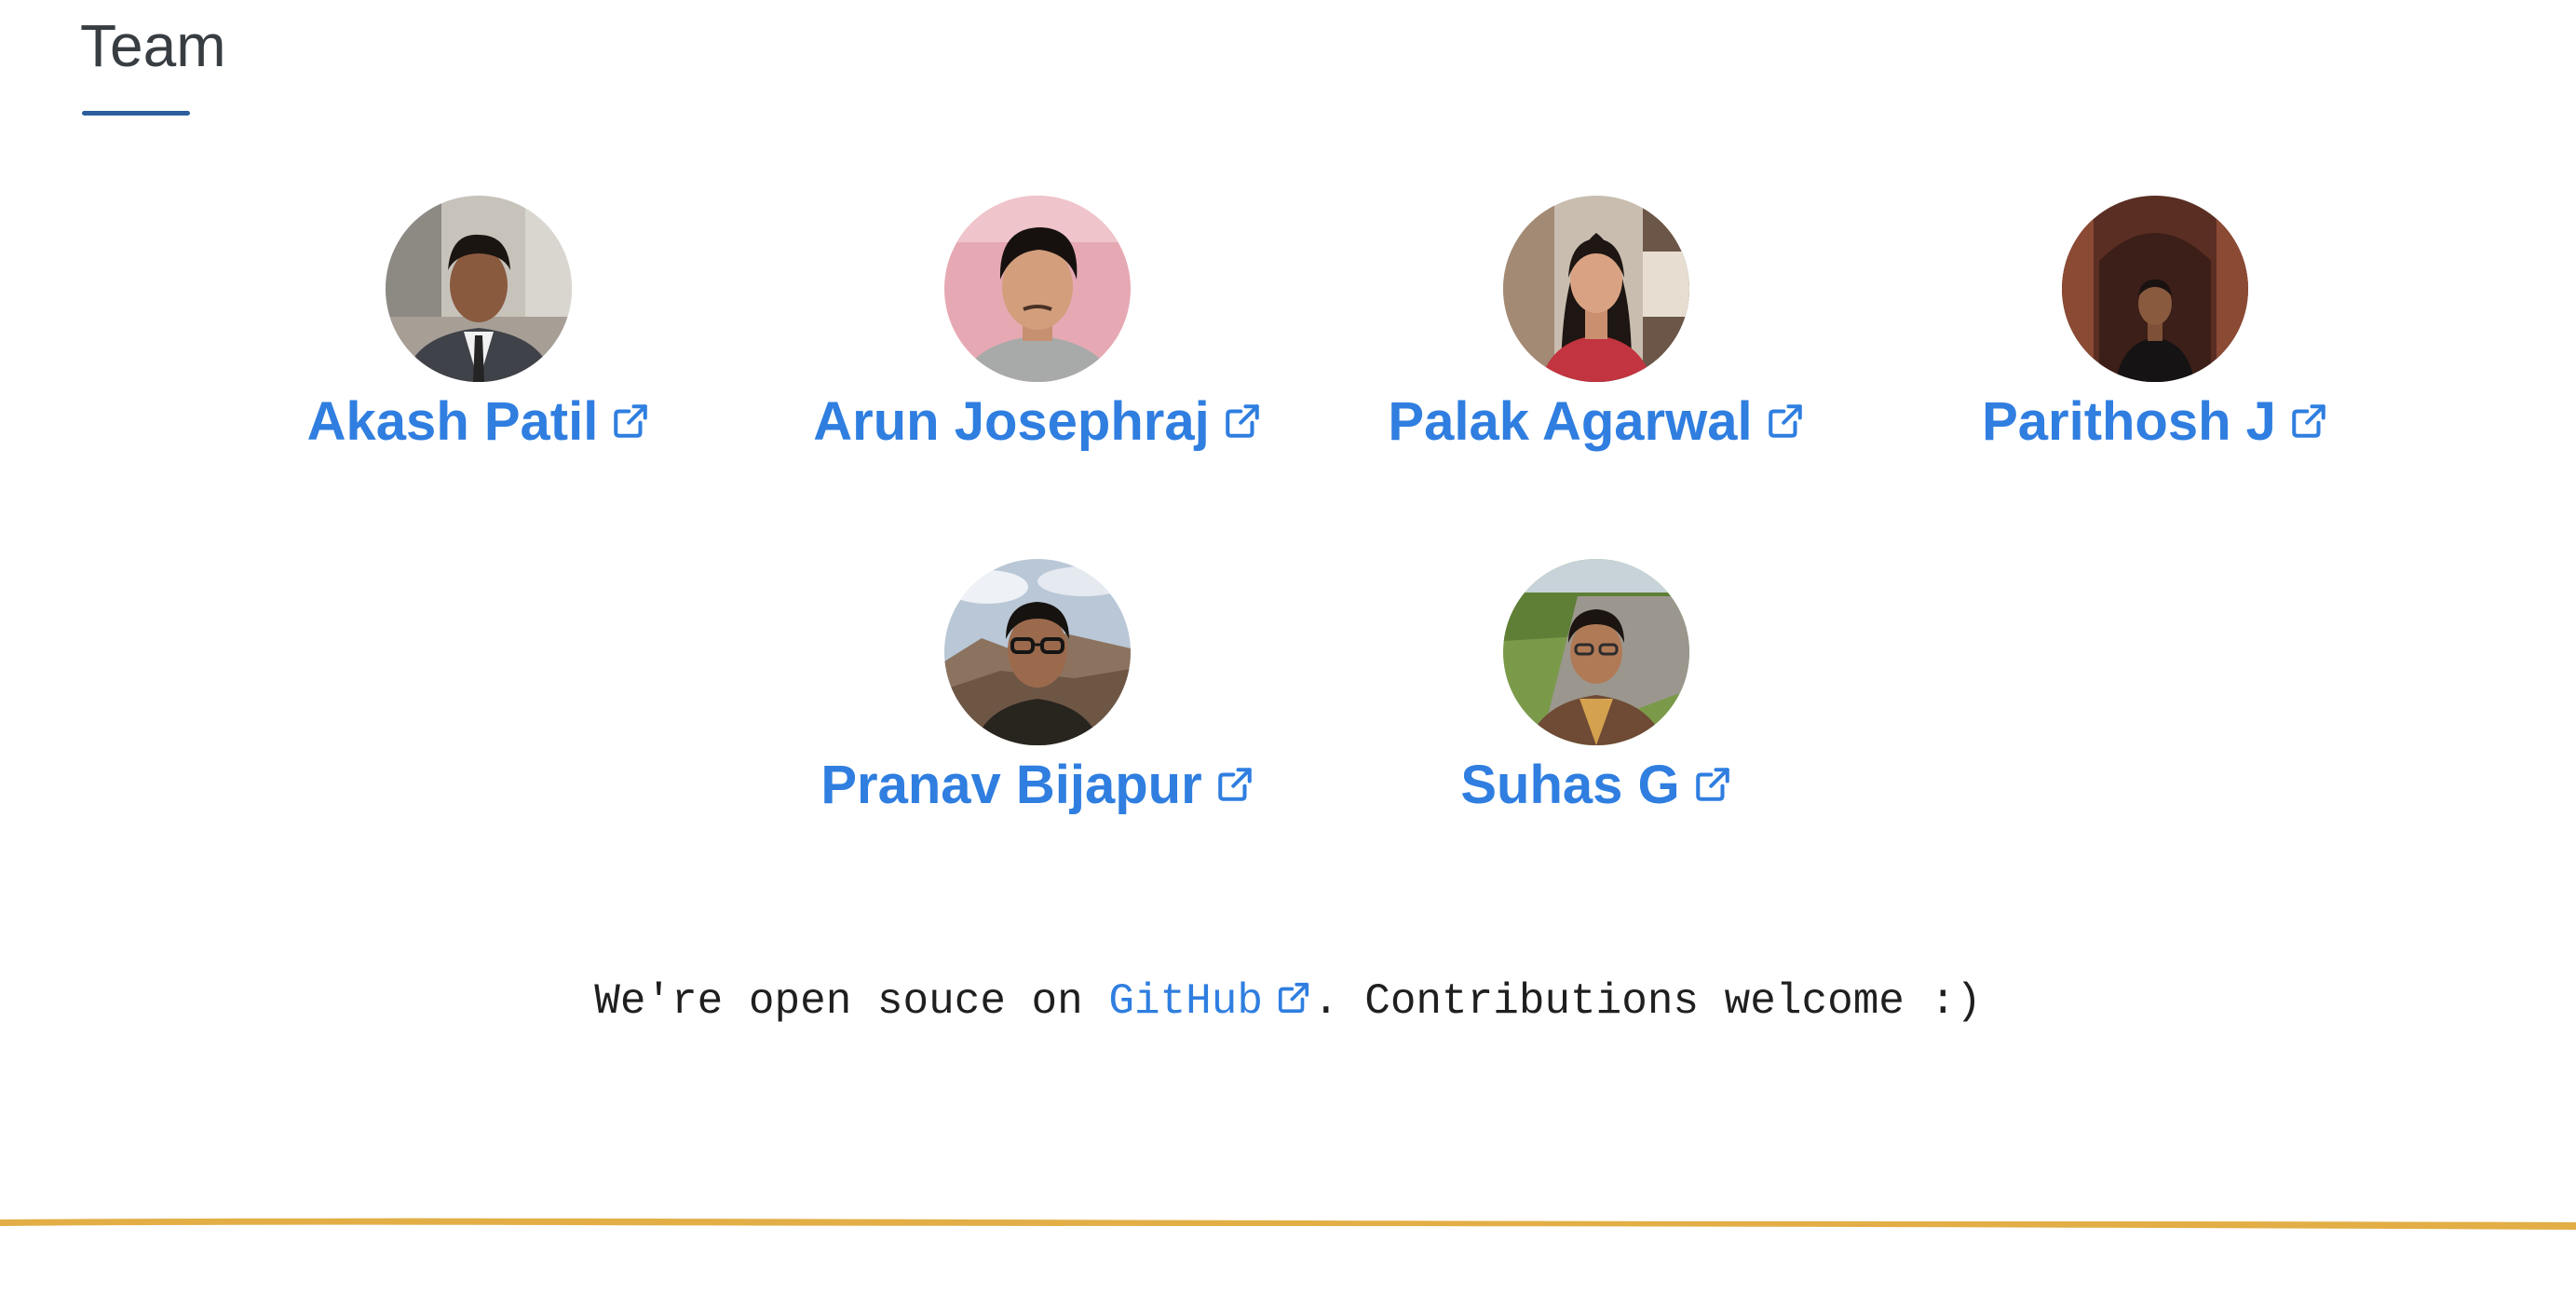 Image resolution: width=2576 pixels, height=1308 pixels. I want to click on team-member-card: Pranav Bijapur, so click(1037, 713).